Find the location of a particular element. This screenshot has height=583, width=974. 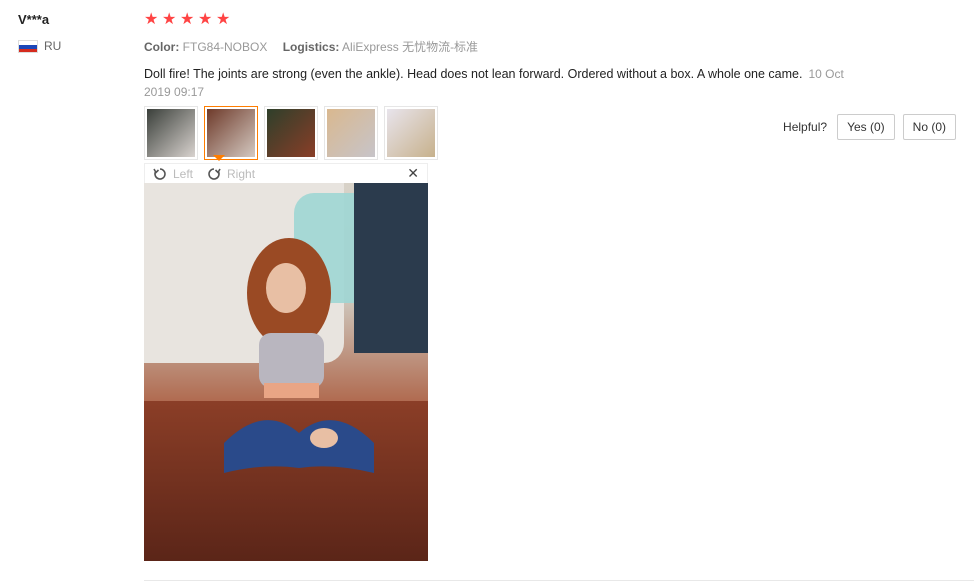

helpful-section: Helpful? Yes (0) No (0) is located at coordinates (869, 127).